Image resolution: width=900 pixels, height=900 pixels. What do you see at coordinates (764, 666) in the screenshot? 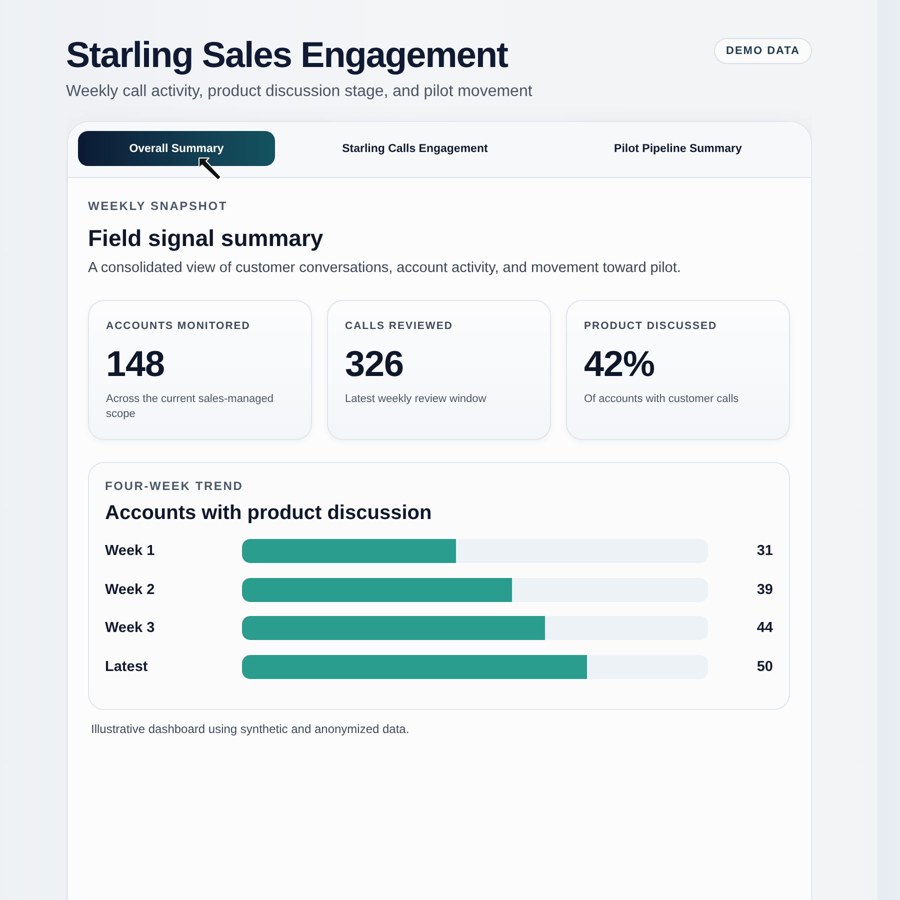
I see `bar-value: 50` at bounding box center [764, 666].